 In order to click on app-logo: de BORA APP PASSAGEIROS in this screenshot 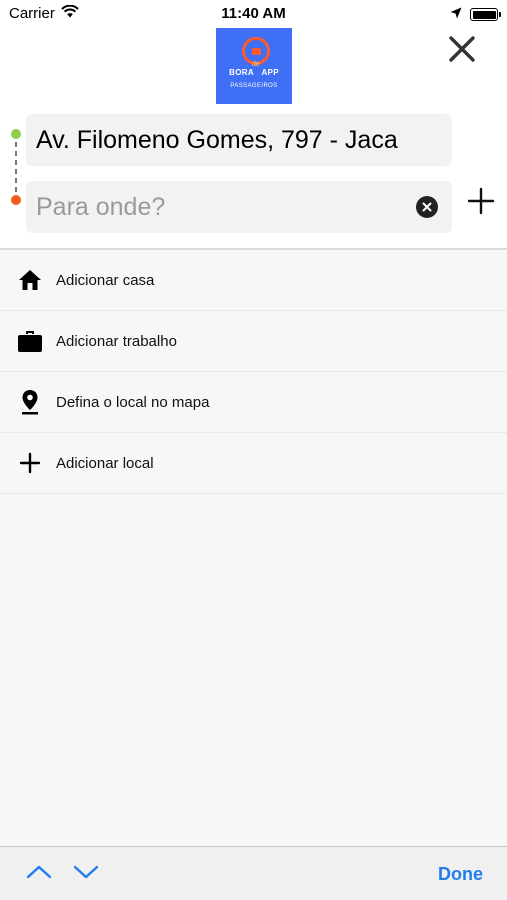, I will do `click(254, 66)`.